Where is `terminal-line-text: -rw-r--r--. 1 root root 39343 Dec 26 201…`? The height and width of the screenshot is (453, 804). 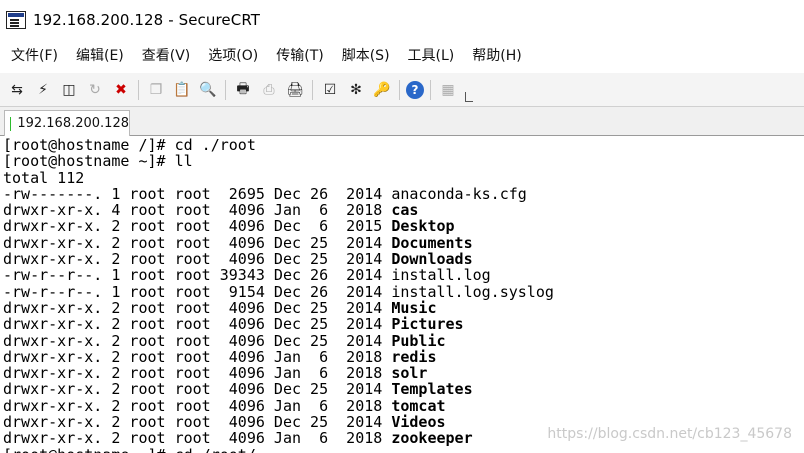
terminal-line-text: -rw-r--r--. 1 root root 39343 Dec 26 201… is located at coordinates (197, 275).